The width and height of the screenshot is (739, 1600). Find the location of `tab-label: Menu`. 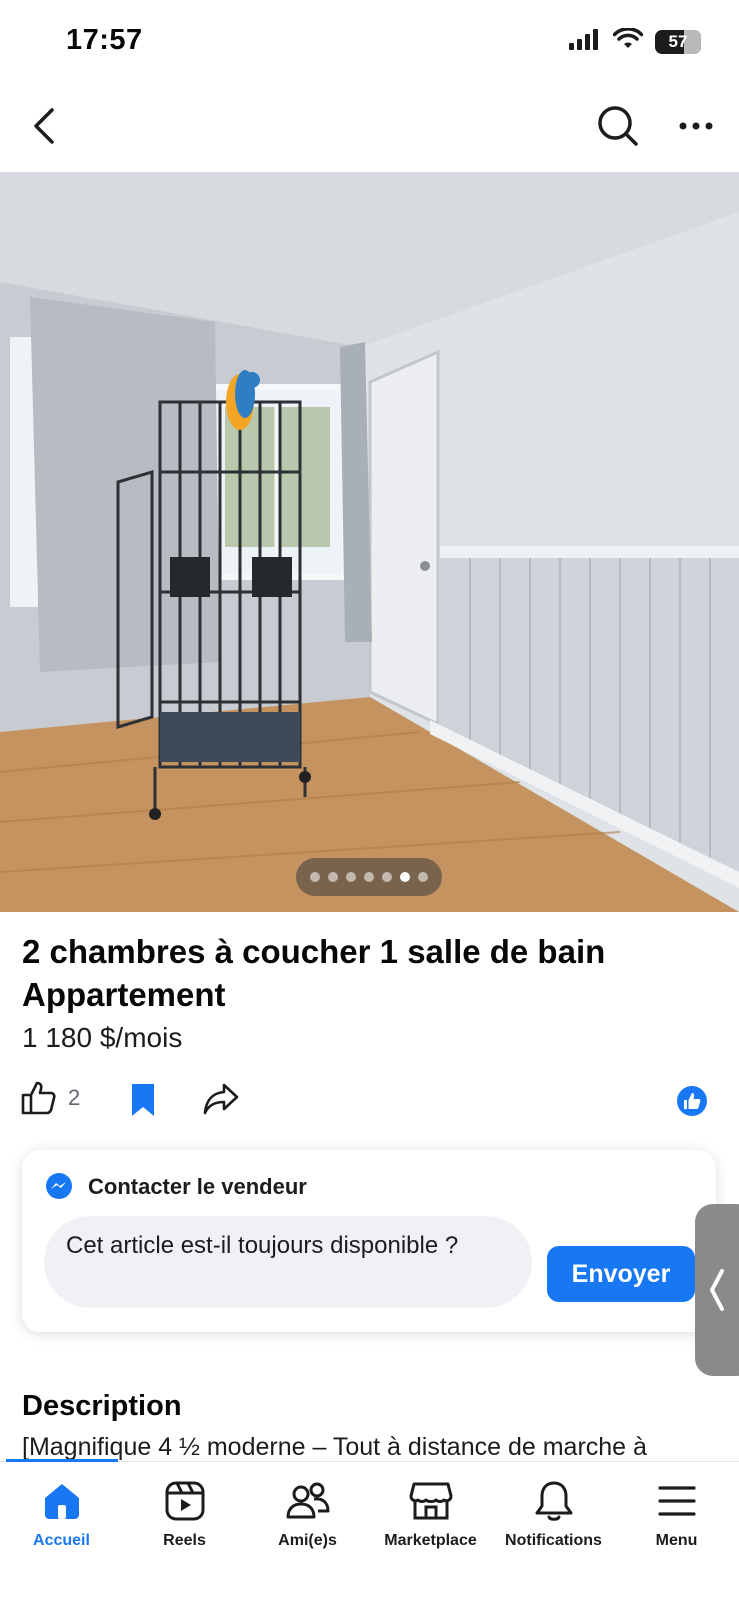

tab-label: Menu is located at coordinates (676, 1540).